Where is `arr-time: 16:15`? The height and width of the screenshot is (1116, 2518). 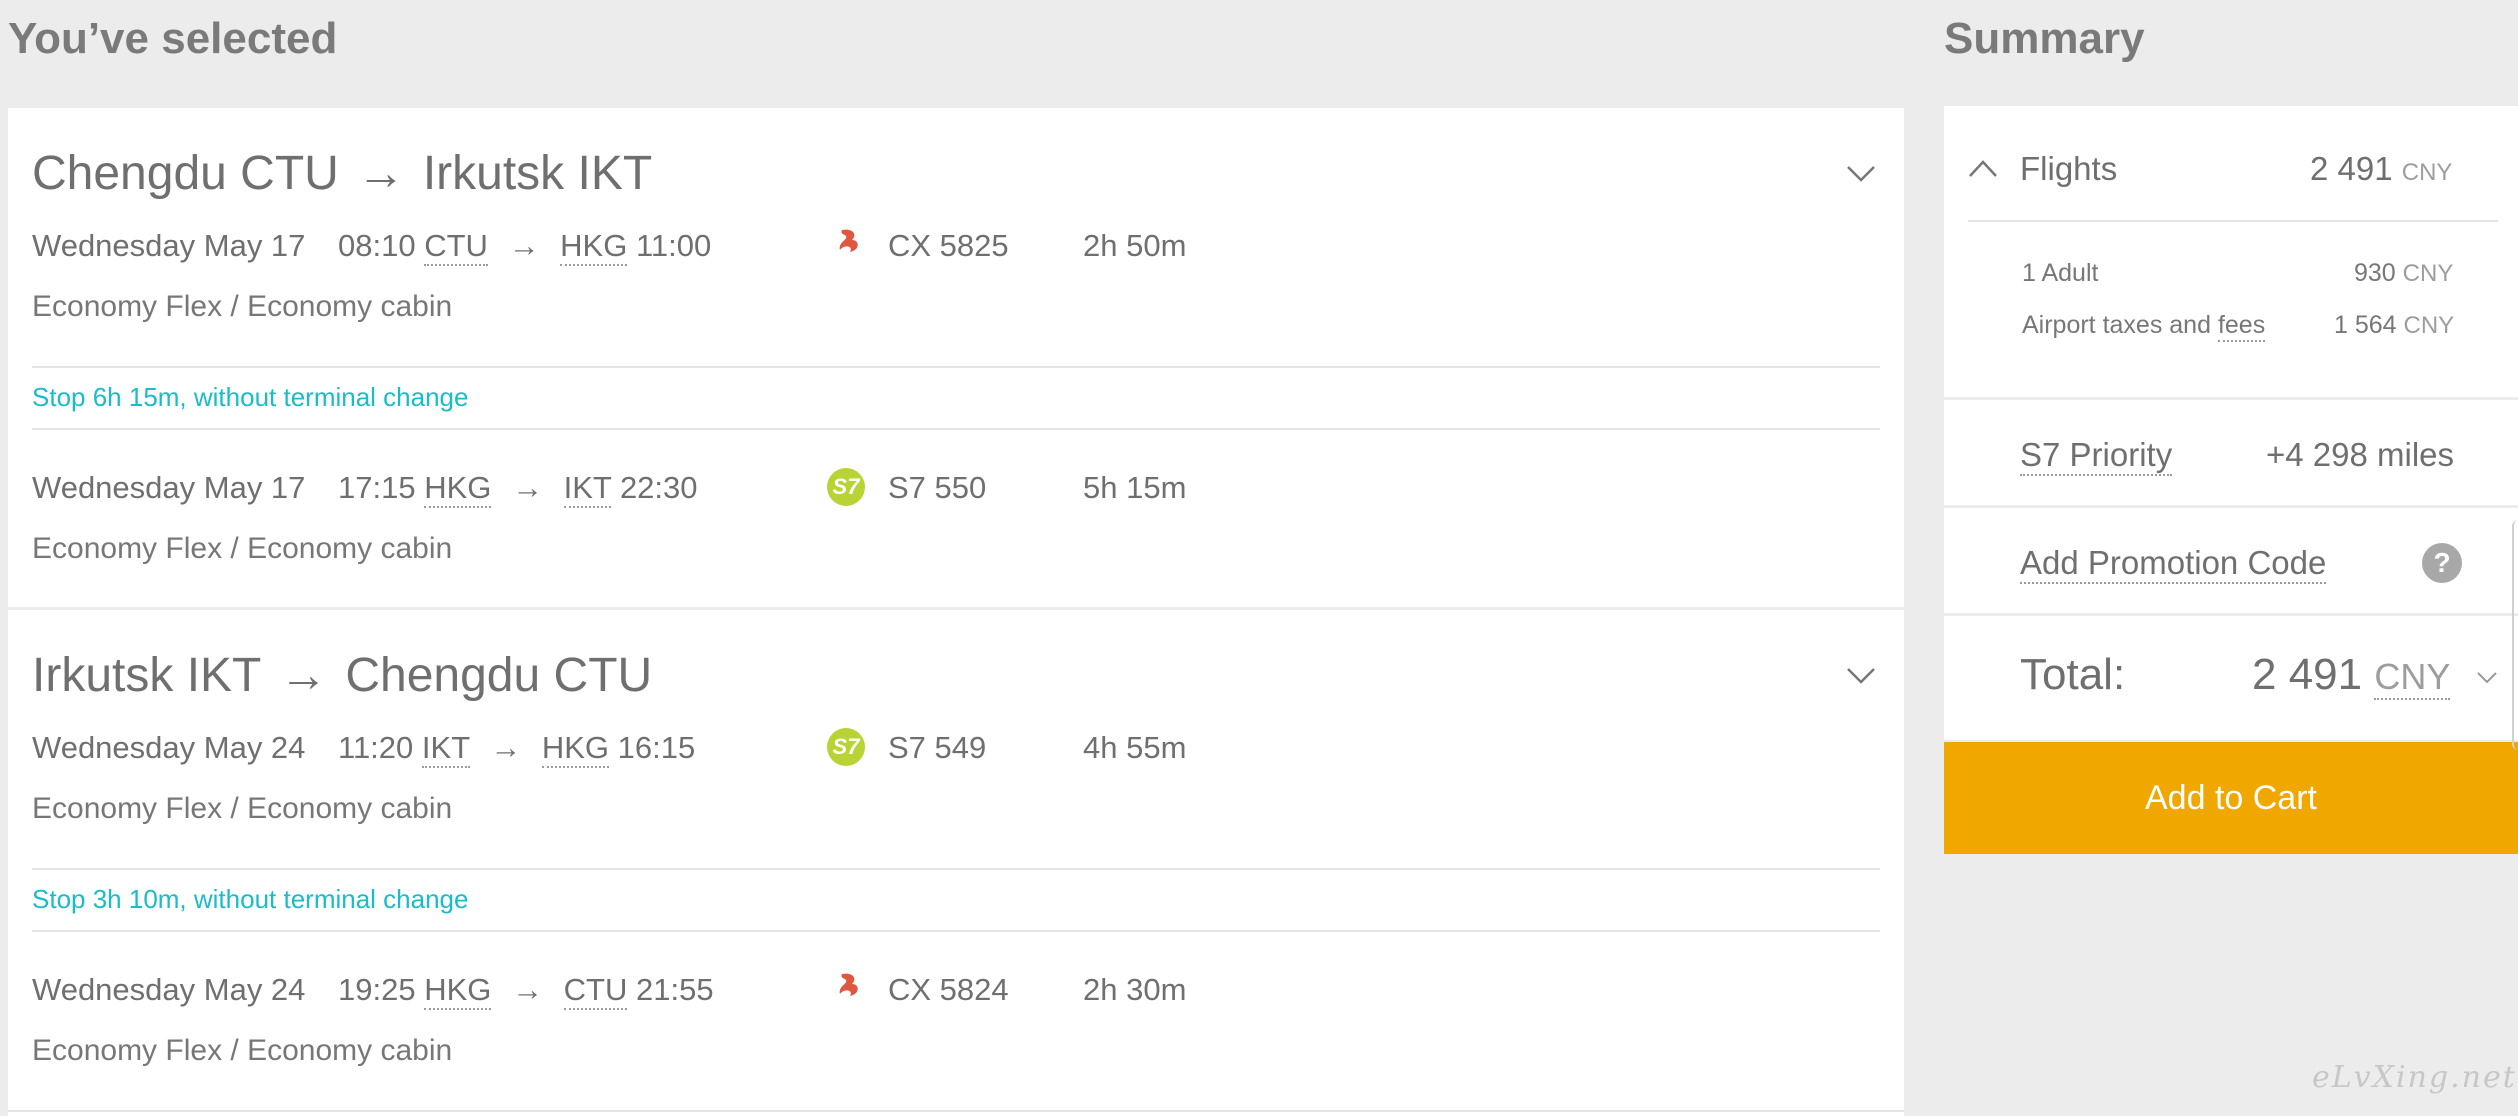 arr-time: 16:15 is located at coordinates (656, 747).